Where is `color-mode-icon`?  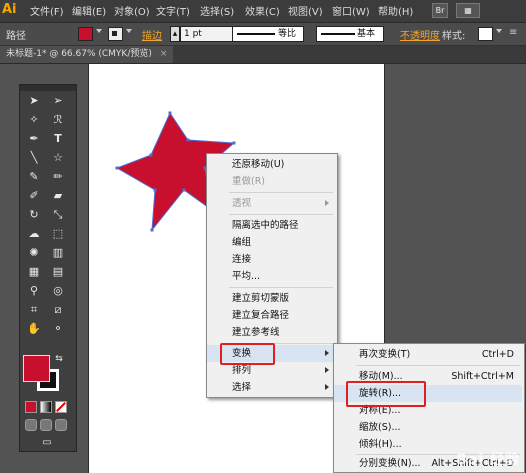 color-mode-icon is located at coordinates (31, 407).